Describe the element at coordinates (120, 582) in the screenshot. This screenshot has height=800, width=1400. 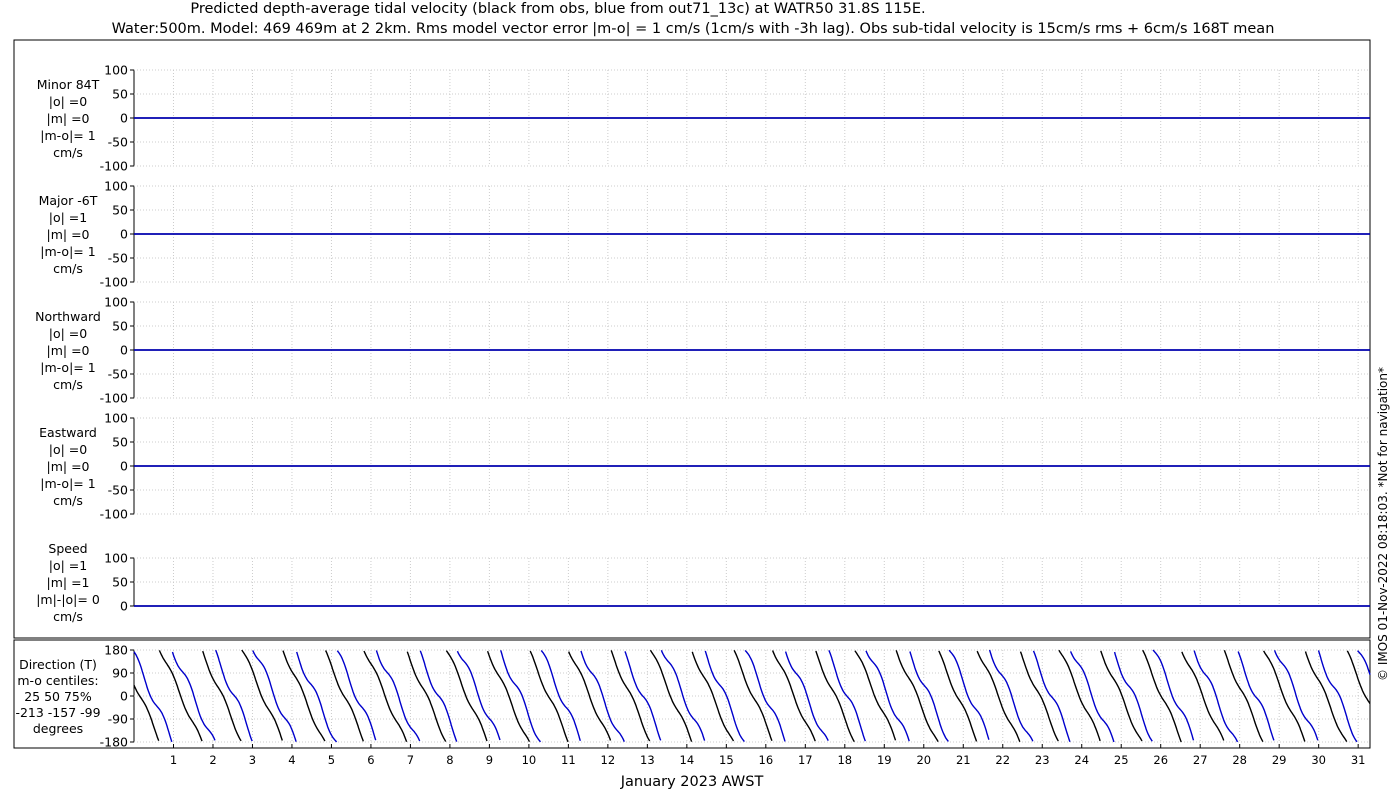
I see `panels.4-ytick-label: 50` at that location.